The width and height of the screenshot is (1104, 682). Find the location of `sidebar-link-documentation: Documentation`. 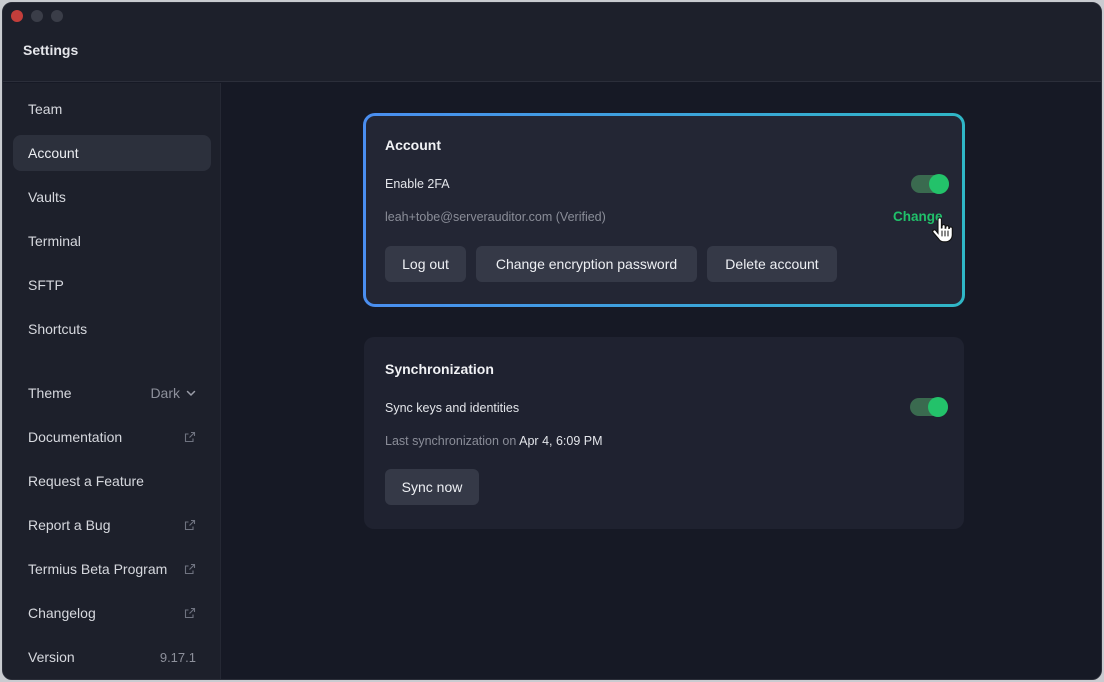

sidebar-link-documentation: Documentation is located at coordinates (112, 437).